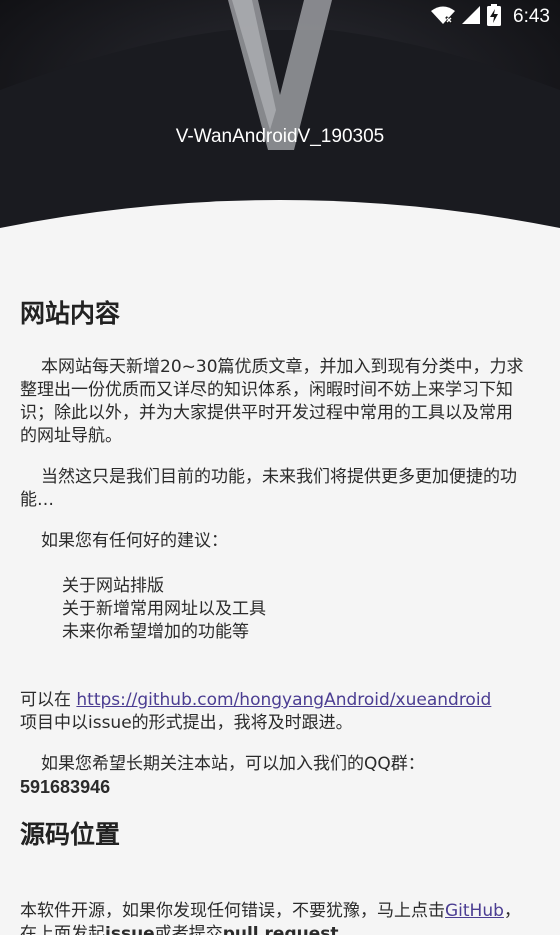  Describe the element at coordinates (164, 609) in the screenshot. I see `list-item: 关于新增常用网址以及工具` at that location.